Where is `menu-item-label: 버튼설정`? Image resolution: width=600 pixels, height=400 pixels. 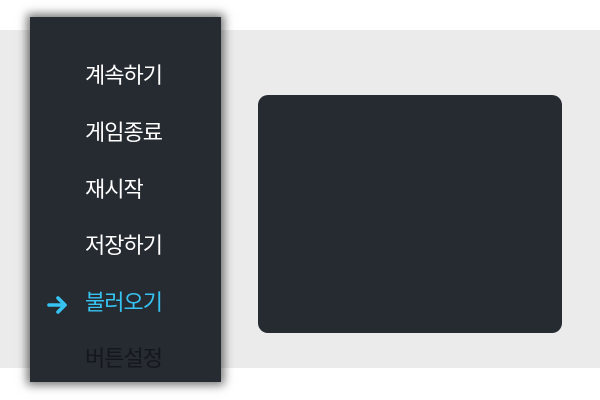 menu-item-label: 버튼설정 is located at coordinates (124, 359).